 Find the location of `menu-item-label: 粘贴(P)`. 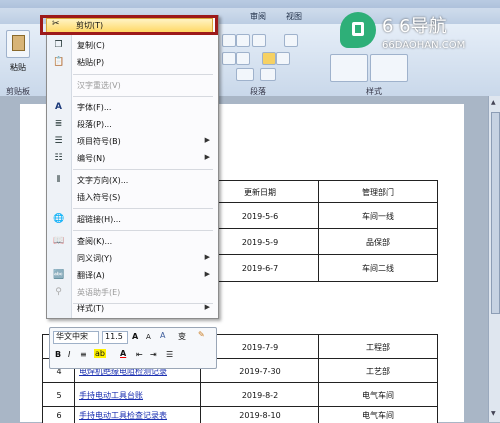

menu-item-label: 粘贴(P) is located at coordinates (91, 62).